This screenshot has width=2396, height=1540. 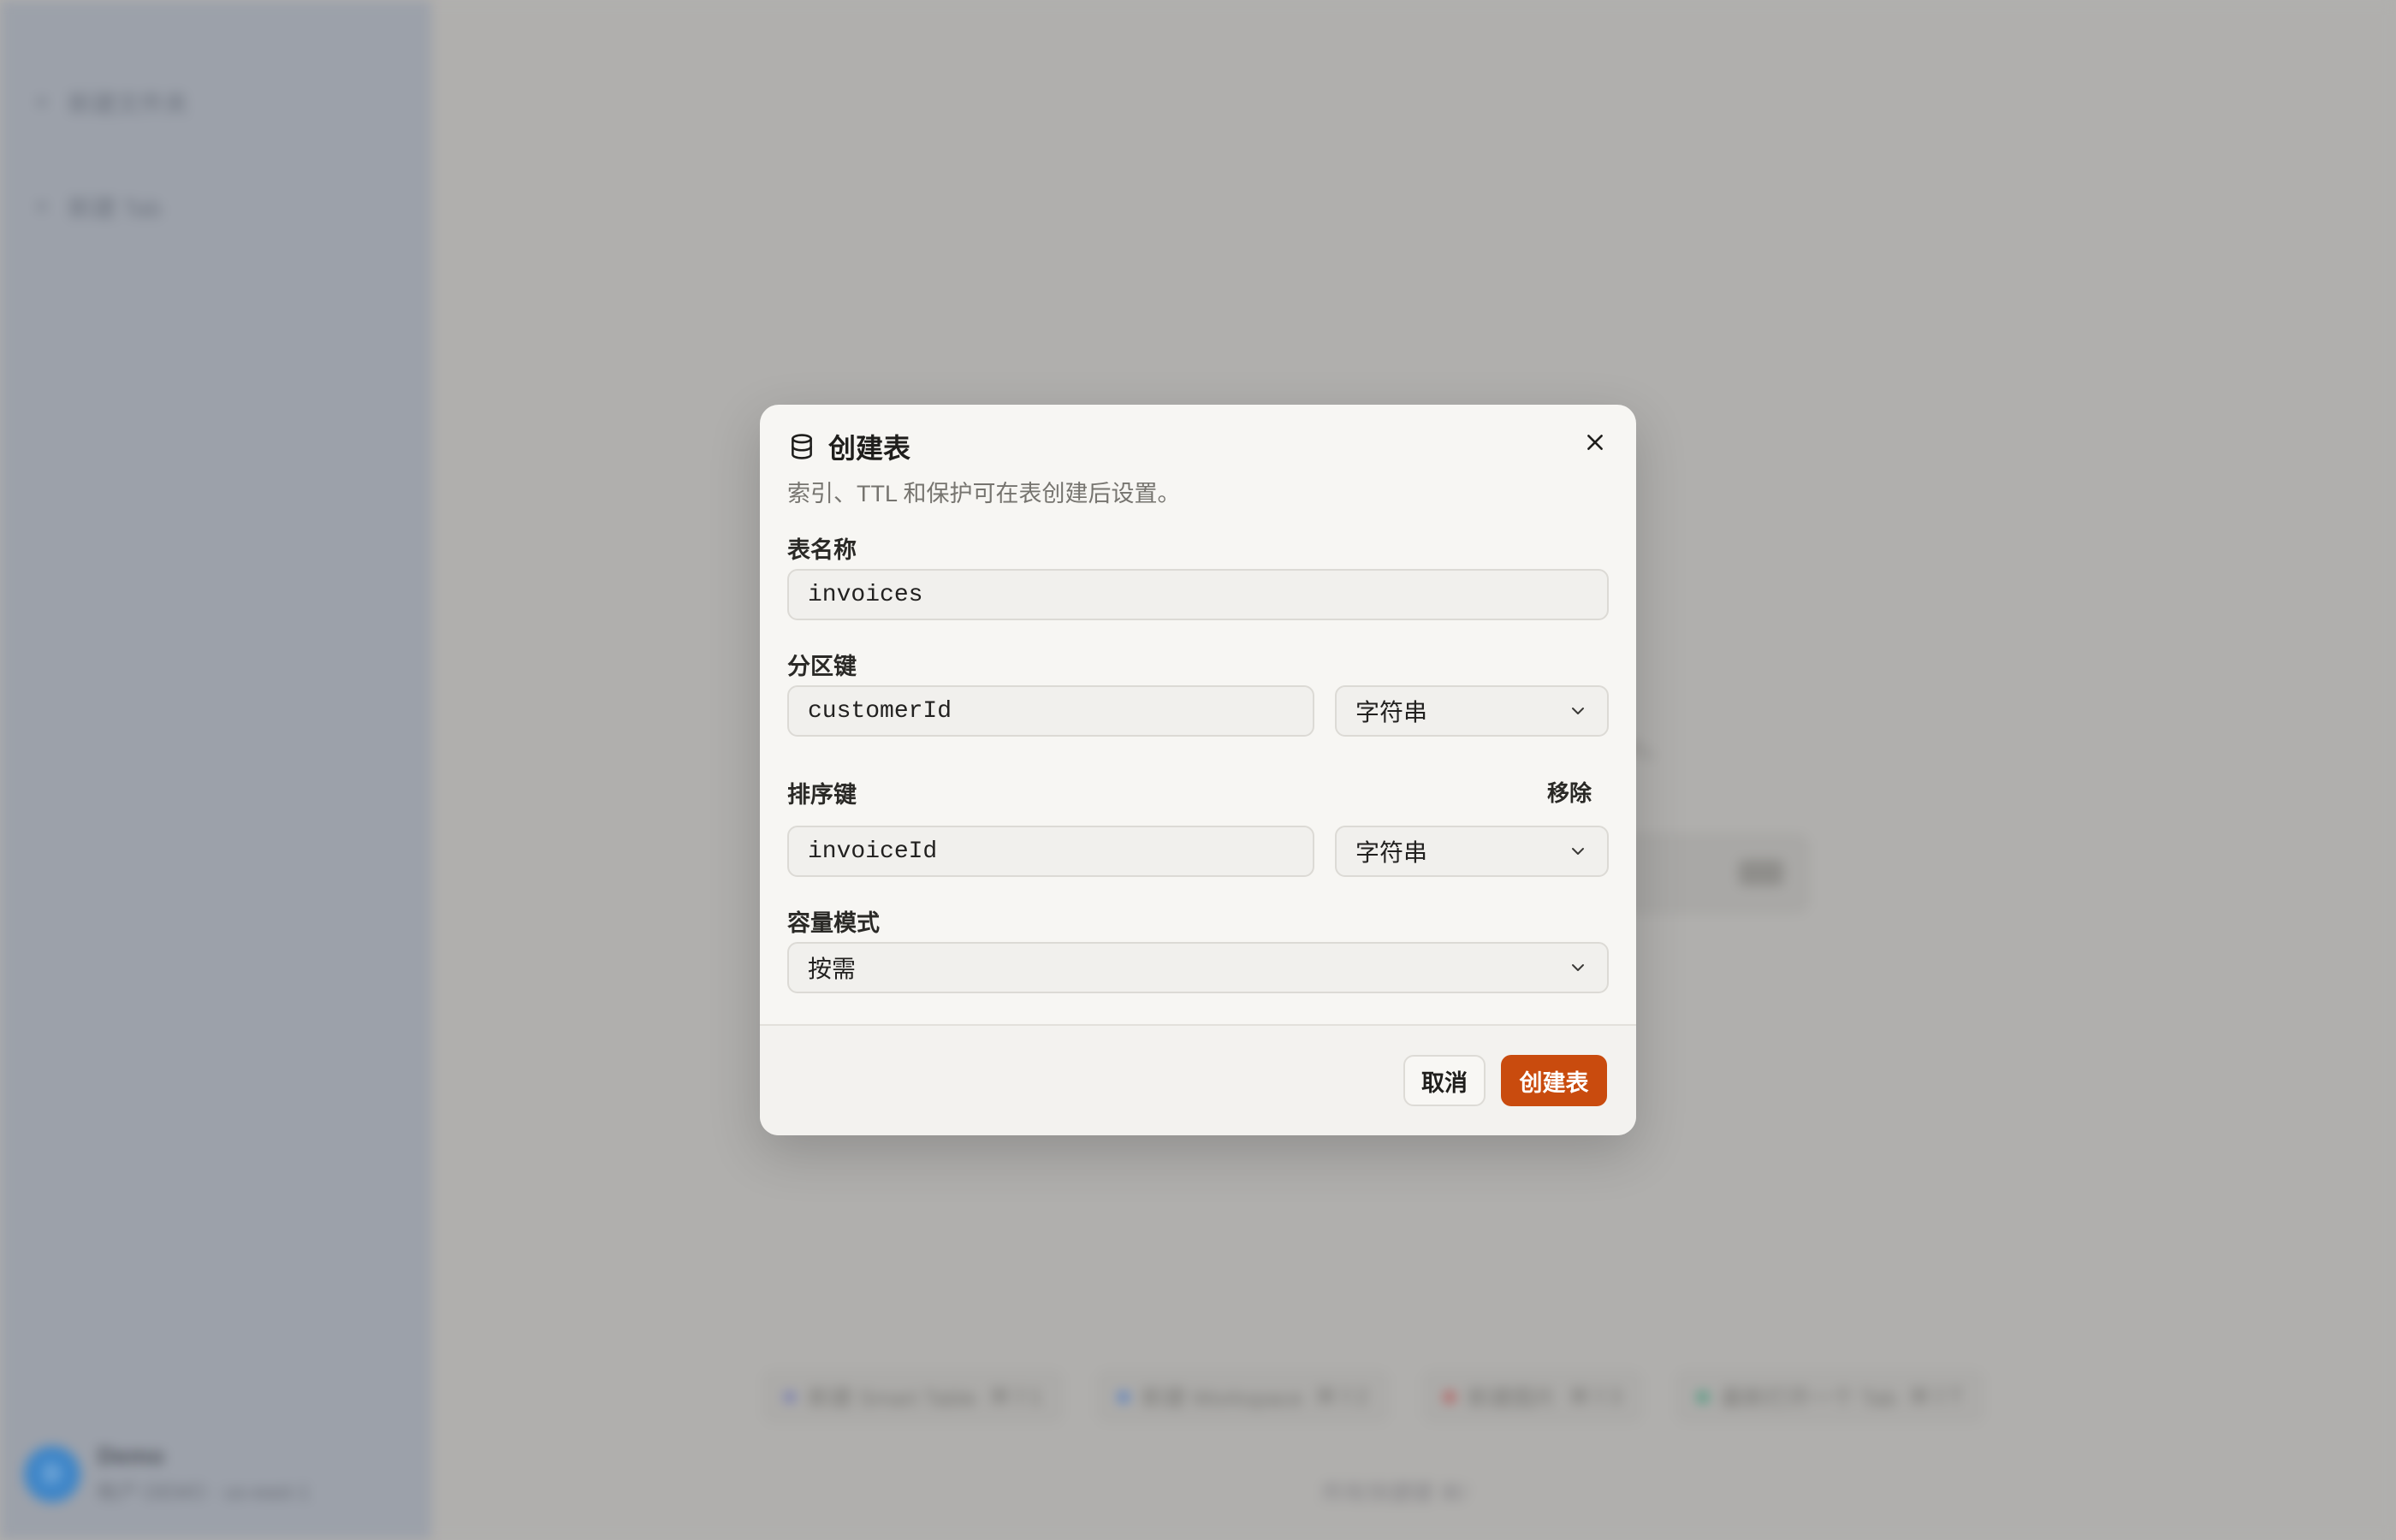 I want to click on card-badge, so click(x=1761, y=873).